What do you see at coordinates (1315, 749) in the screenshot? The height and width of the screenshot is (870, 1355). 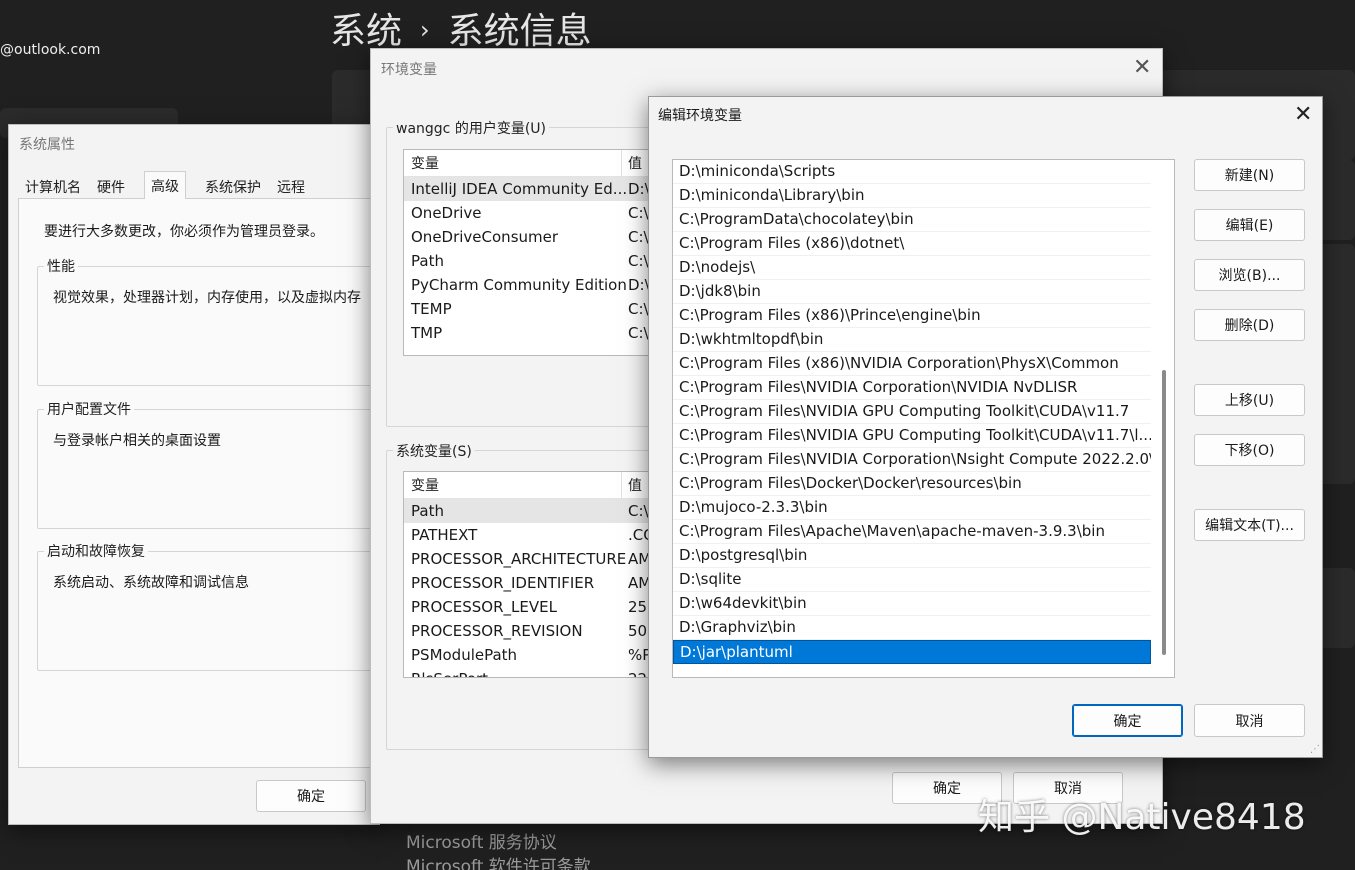 I see `resize-grip-icon: ⋰` at bounding box center [1315, 749].